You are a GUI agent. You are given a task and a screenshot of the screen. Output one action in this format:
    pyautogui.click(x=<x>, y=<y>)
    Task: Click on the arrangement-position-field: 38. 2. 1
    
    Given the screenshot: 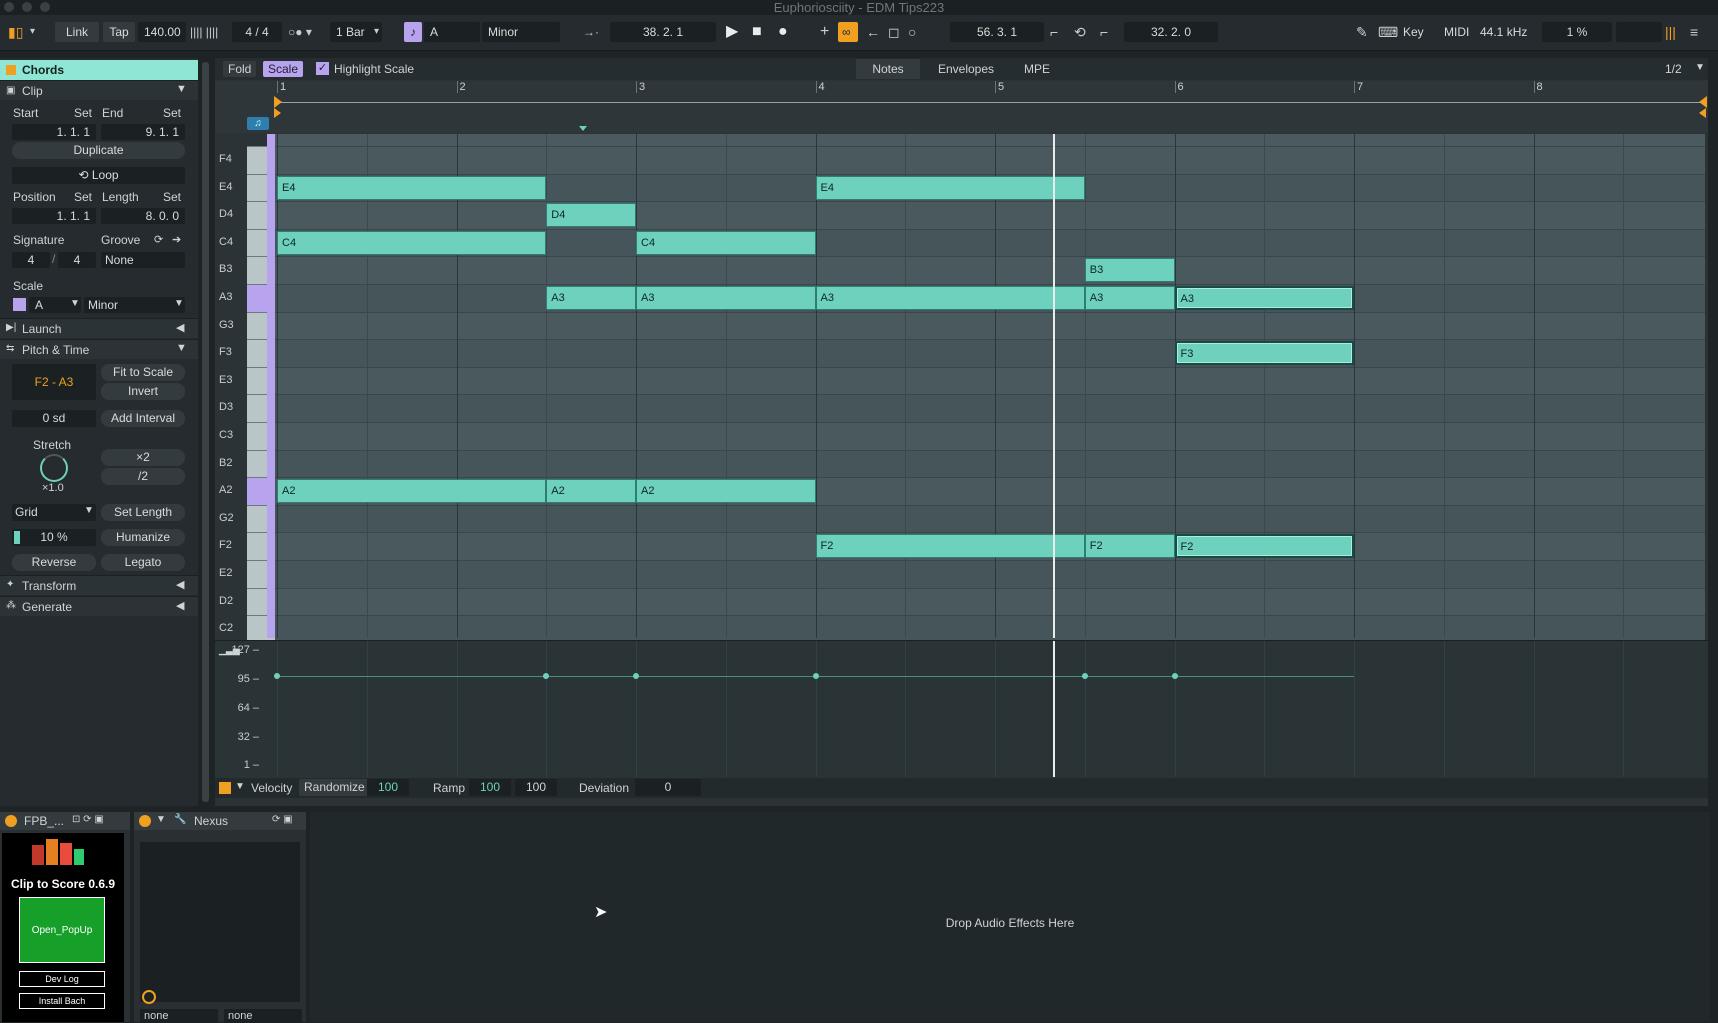 What is the action you would take?
    pyautogui.click(x=663, y=32)
    